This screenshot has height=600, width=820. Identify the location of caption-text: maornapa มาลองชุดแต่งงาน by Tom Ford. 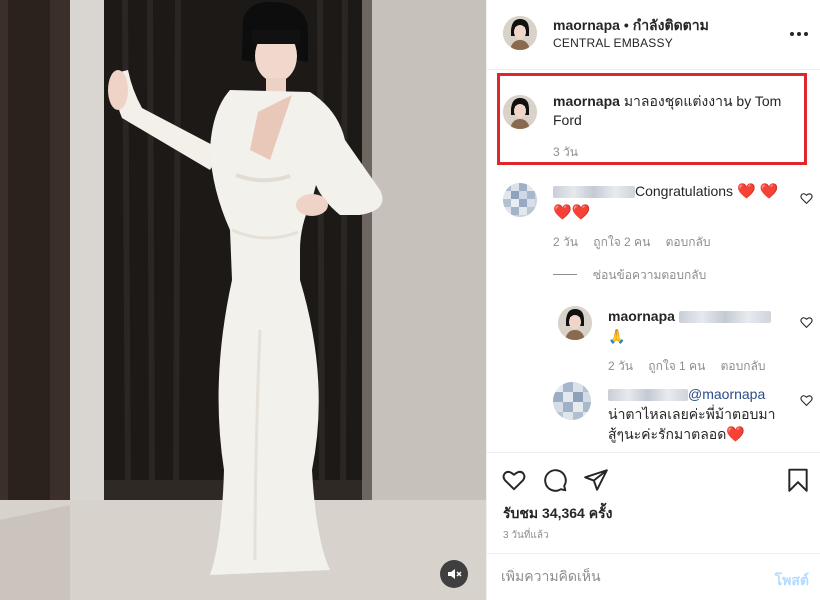
(678, 111).